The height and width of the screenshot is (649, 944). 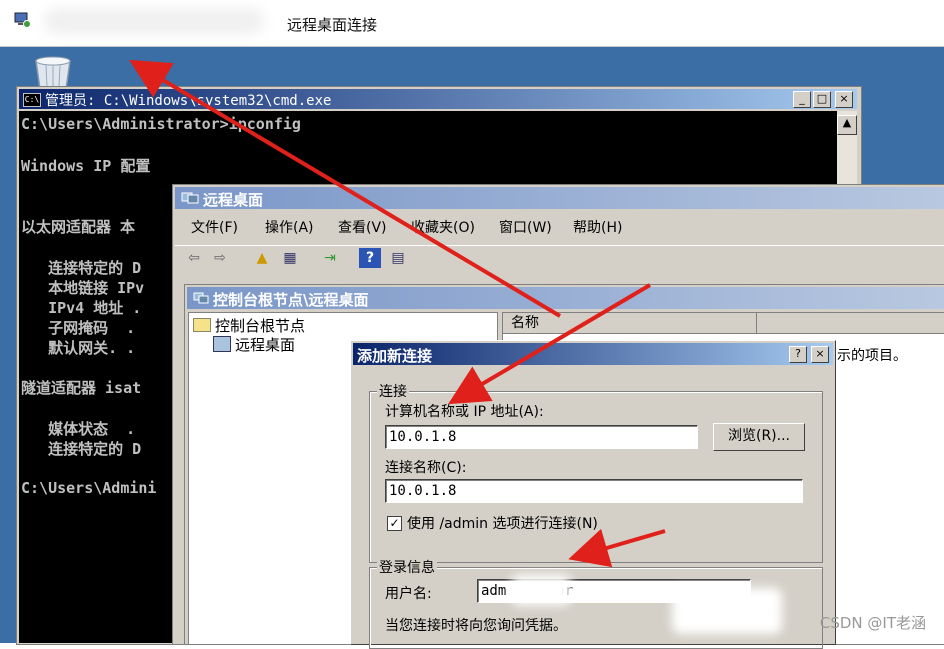 What do you see at coordinates (154, 21) in the screenshot?
I see `blurred-host-name` at bounding box center [154, 21].